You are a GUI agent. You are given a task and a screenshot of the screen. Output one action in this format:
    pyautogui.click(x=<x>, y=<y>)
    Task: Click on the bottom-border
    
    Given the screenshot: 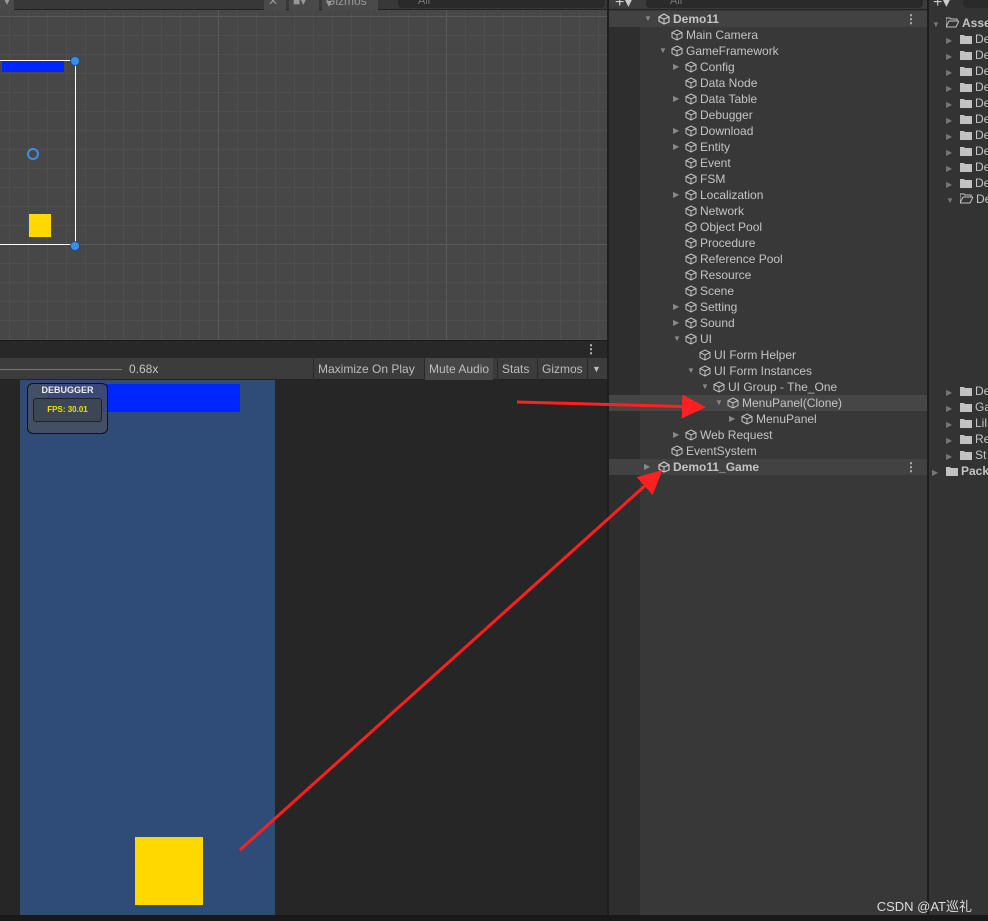 What is the action you would take?
    pyautogui.click(x=494, y=918)
    